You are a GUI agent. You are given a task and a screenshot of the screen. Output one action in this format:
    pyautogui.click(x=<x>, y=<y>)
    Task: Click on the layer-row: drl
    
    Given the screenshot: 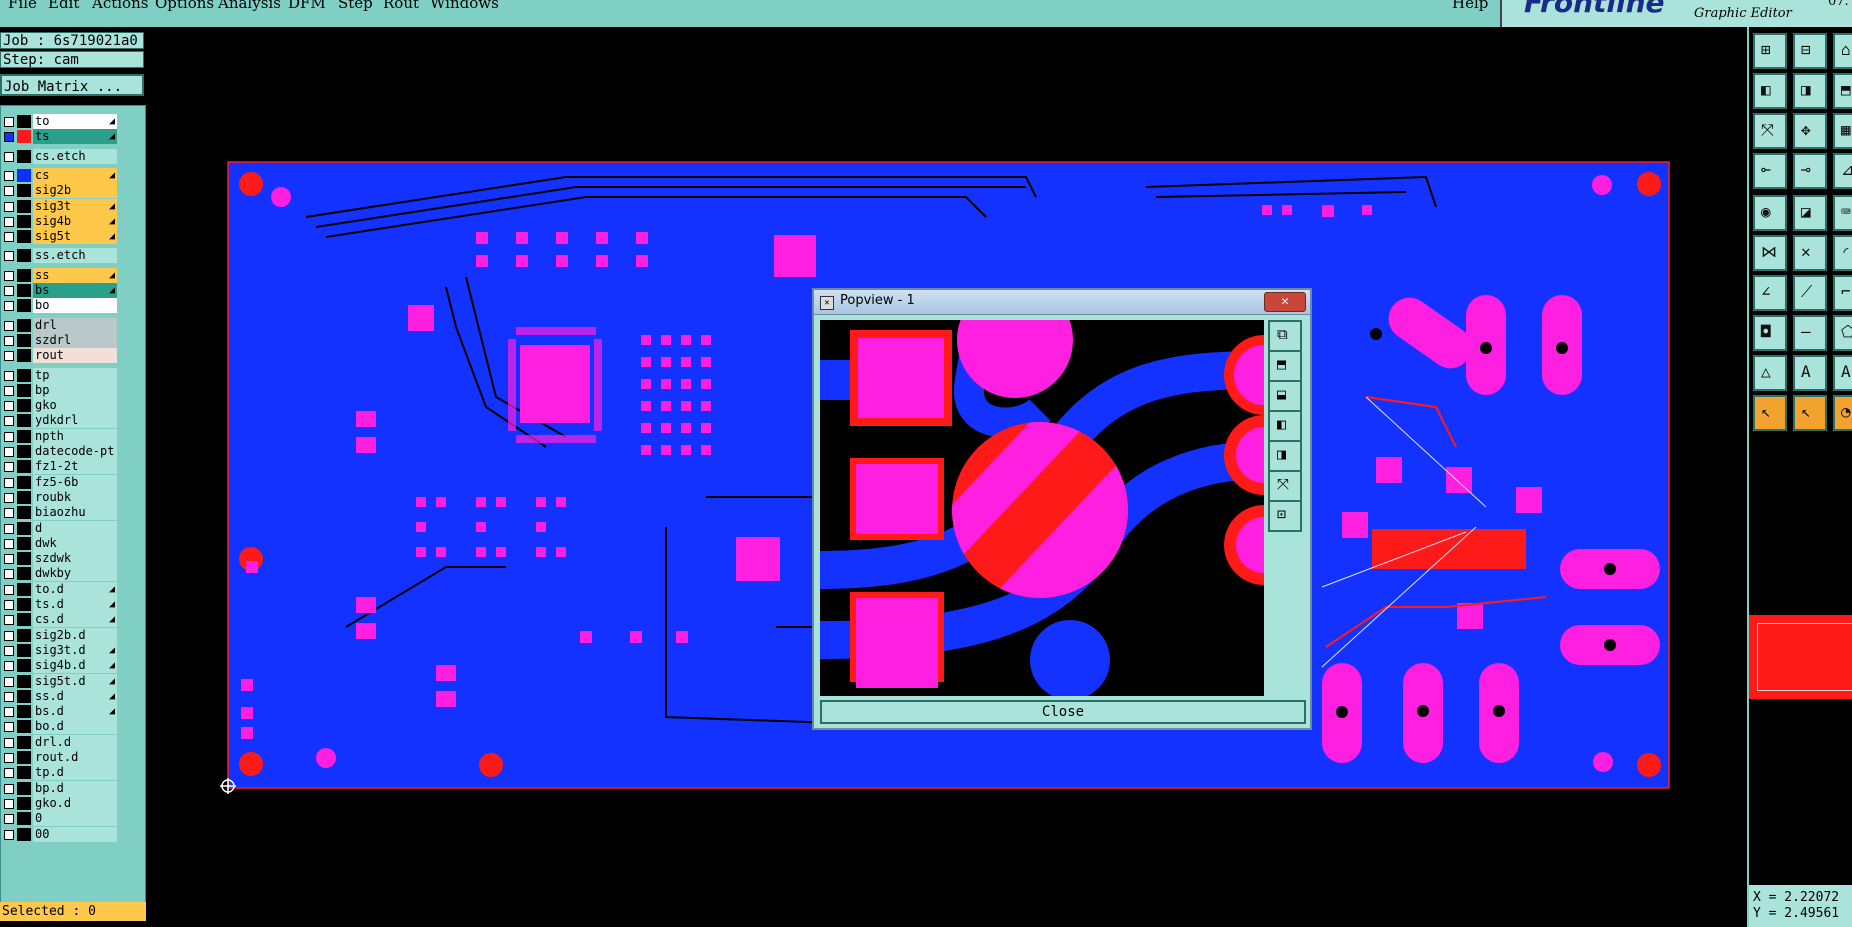 What is the action you would take?
    pyautogui.click(x=61, y=325)
    